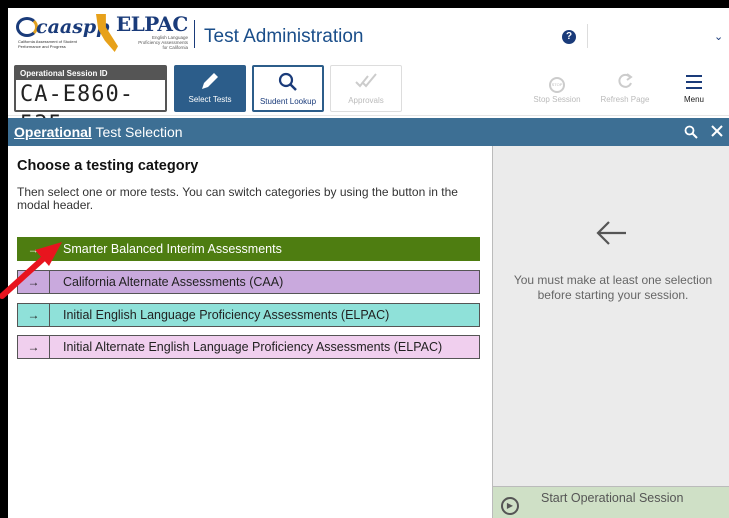  I want to click on select-tests-button: Select Tests, so click(210, 88).